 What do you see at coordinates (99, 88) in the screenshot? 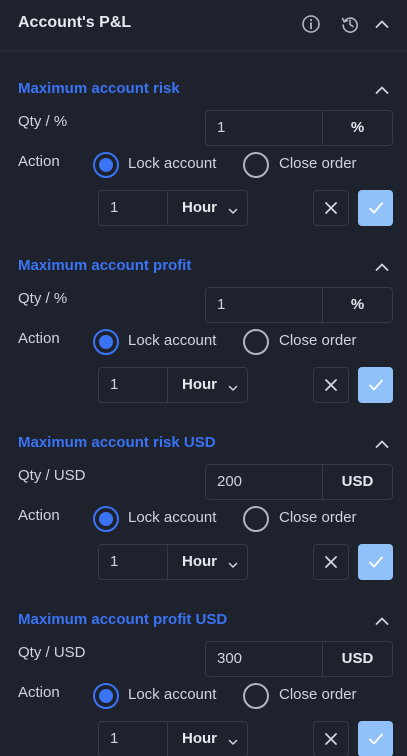
I see `section-title: Maximum account risk` at bounding box center [99, 88].